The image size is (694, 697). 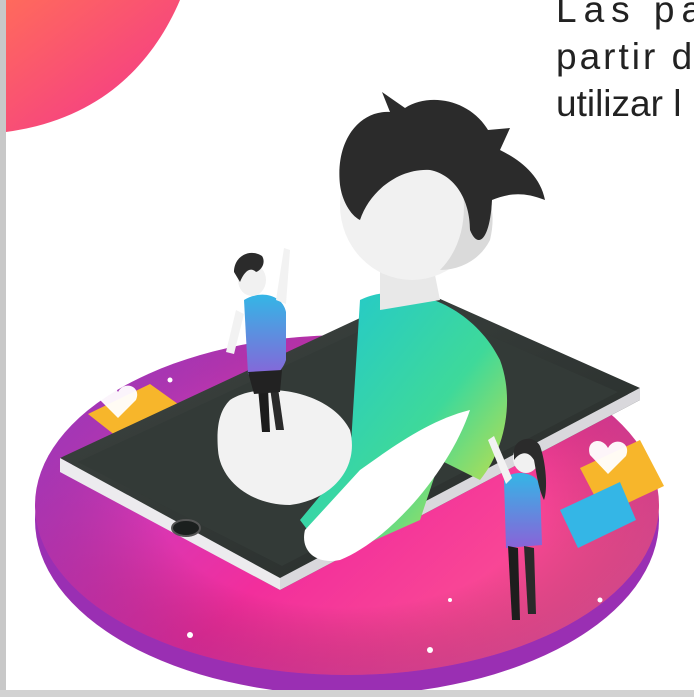 What do you see at coordinates (347, 693) in the screenshot?
I see `image-frame-bottom-border` at bounding box center [347, 693].